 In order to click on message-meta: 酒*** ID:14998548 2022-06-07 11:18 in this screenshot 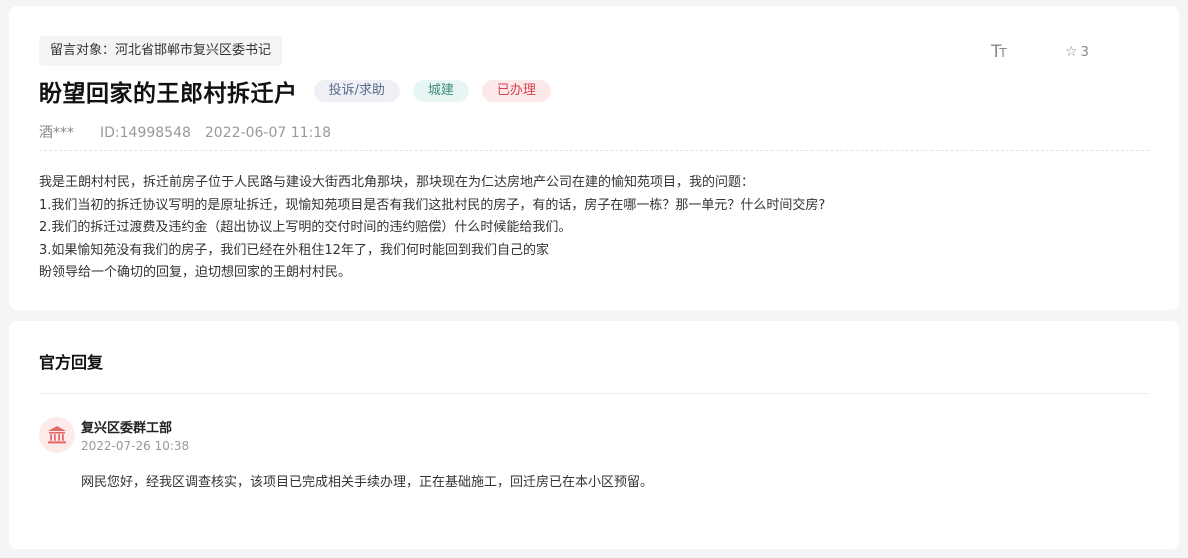, I will do `click(197, 132)`.